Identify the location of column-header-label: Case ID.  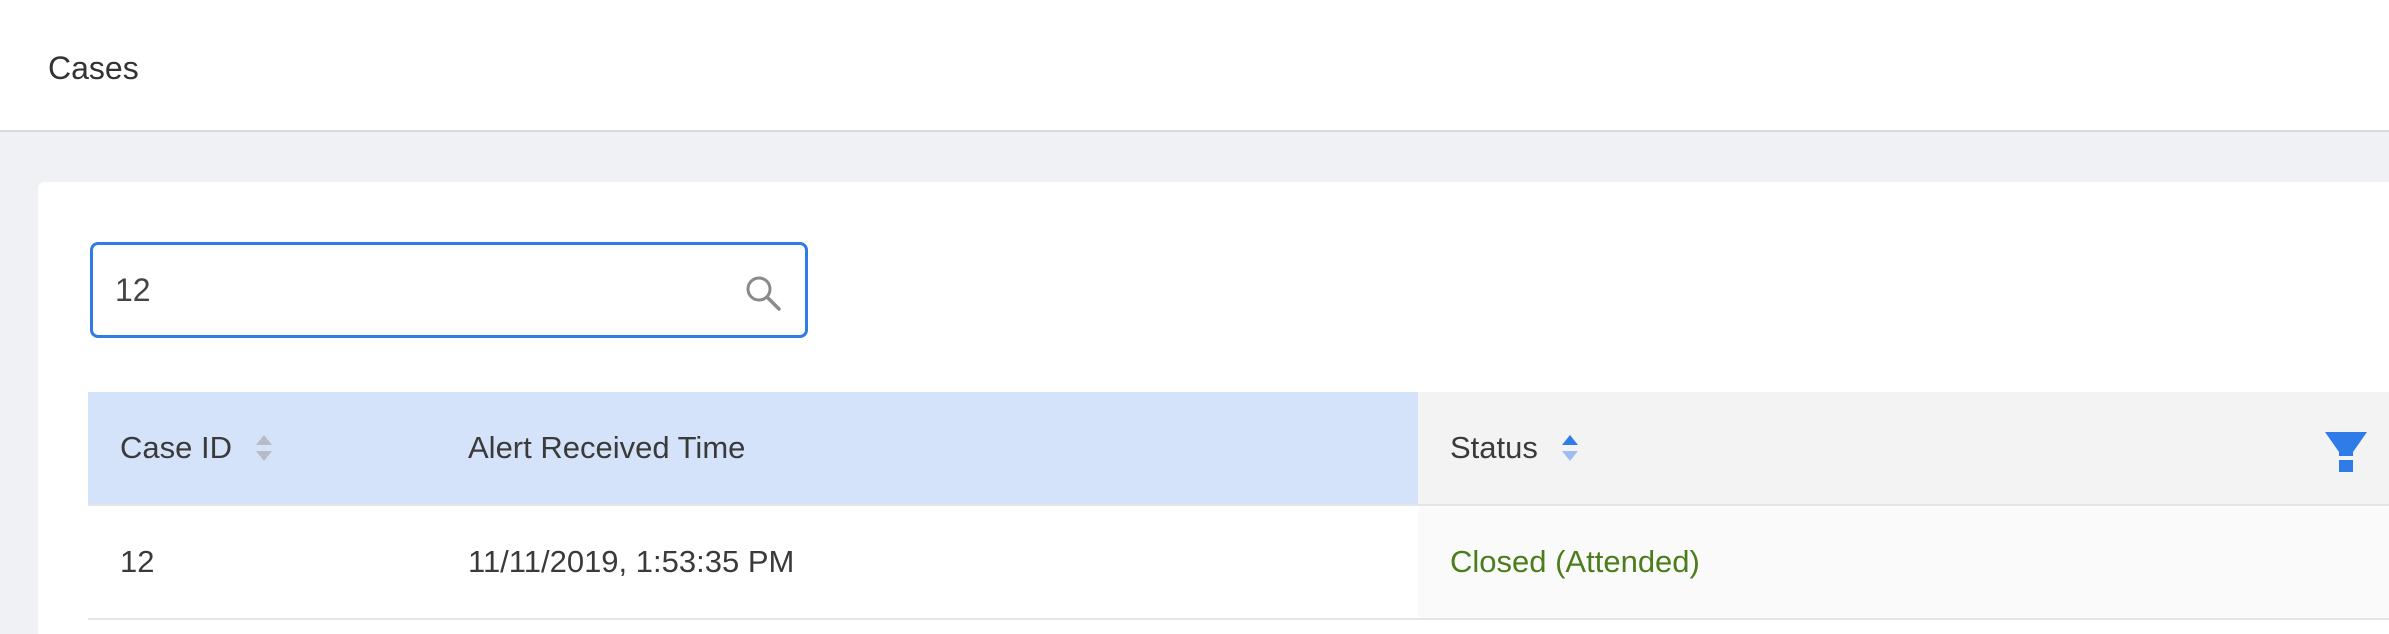
(176, 447).